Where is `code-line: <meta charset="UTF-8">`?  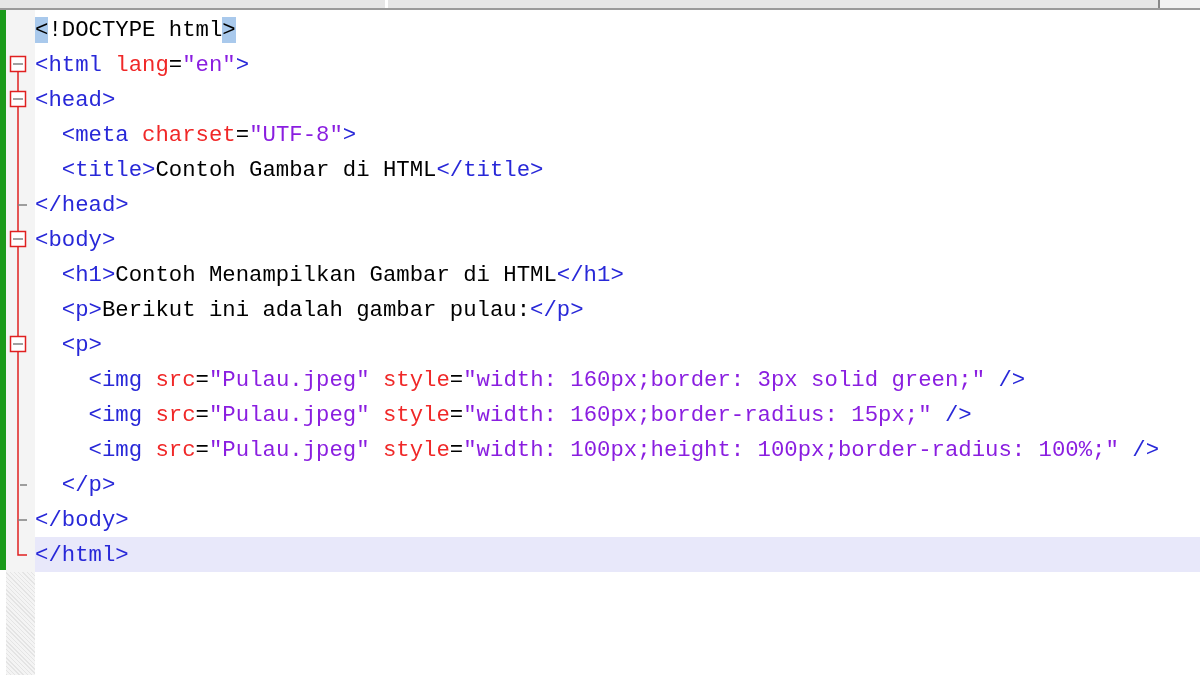 code-line: <meta charset="UTF-8"> is located at coordinates (209, 134).